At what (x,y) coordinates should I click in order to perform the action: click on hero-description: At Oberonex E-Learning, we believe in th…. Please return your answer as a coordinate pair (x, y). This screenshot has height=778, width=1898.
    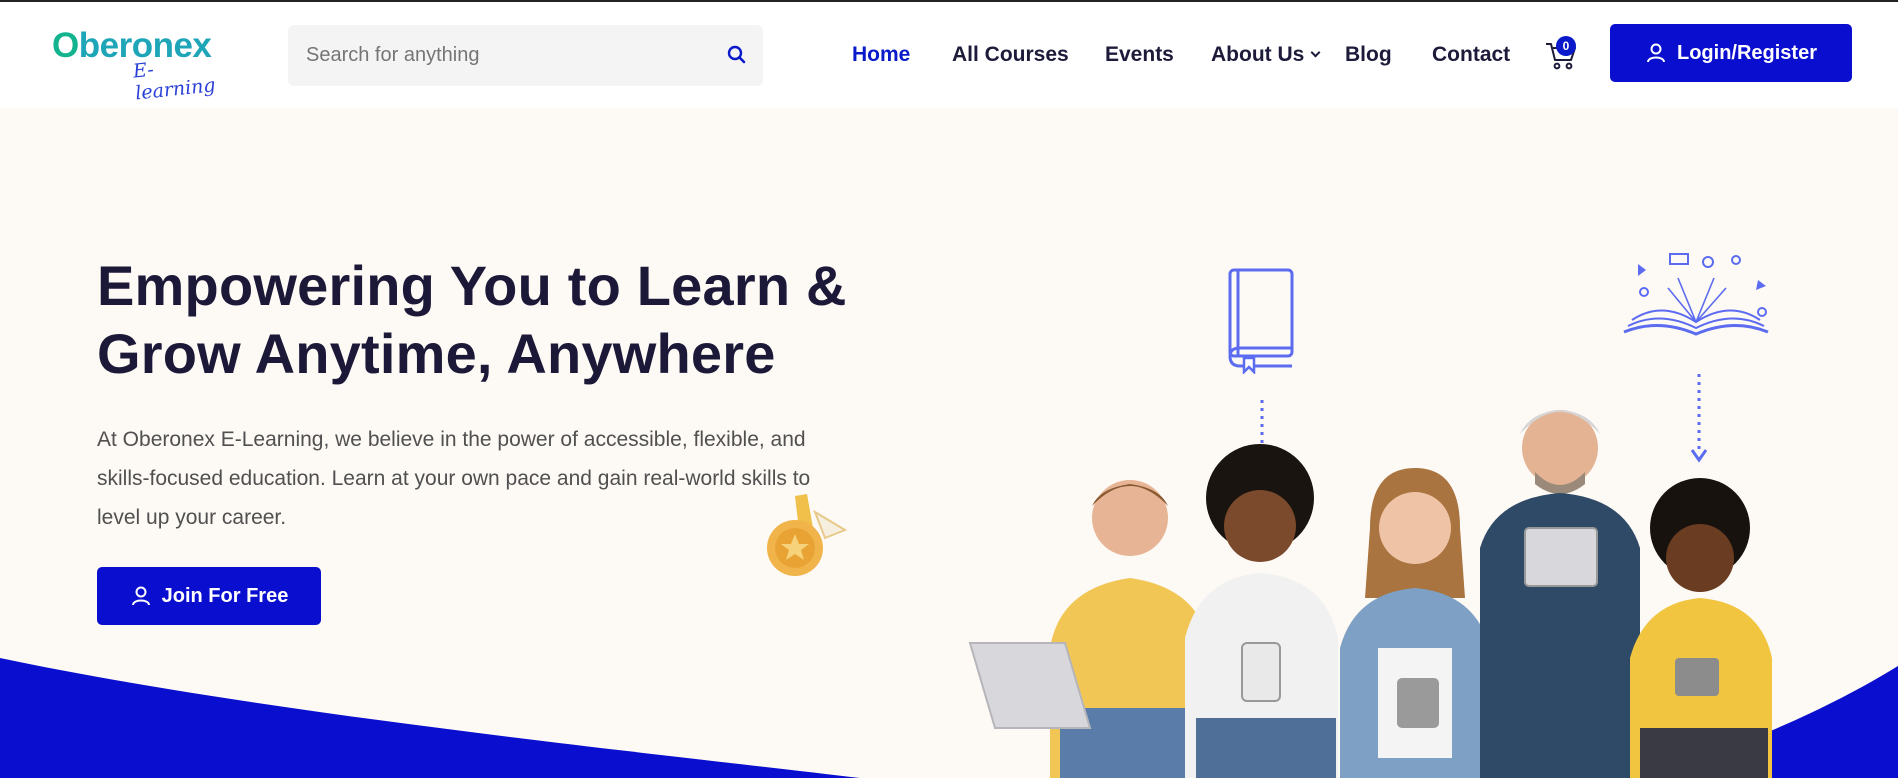
    Looking at the image, I should click on (454, 478).